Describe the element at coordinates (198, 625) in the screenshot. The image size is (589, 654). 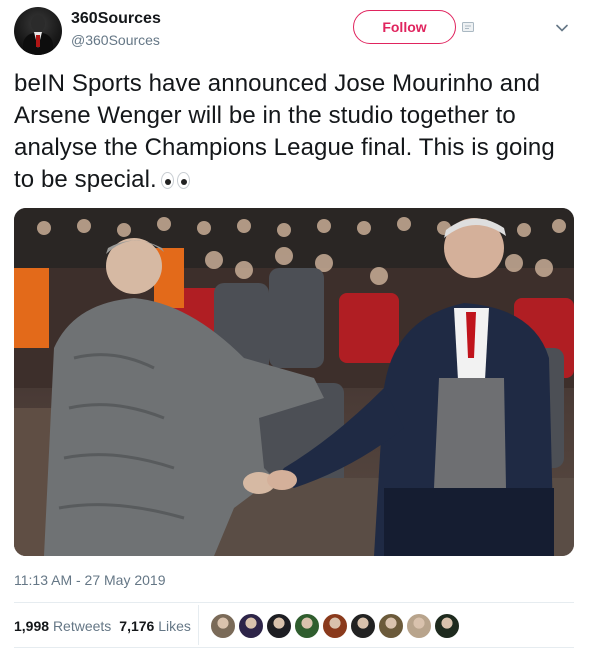
I see `stats-separator` at that location.